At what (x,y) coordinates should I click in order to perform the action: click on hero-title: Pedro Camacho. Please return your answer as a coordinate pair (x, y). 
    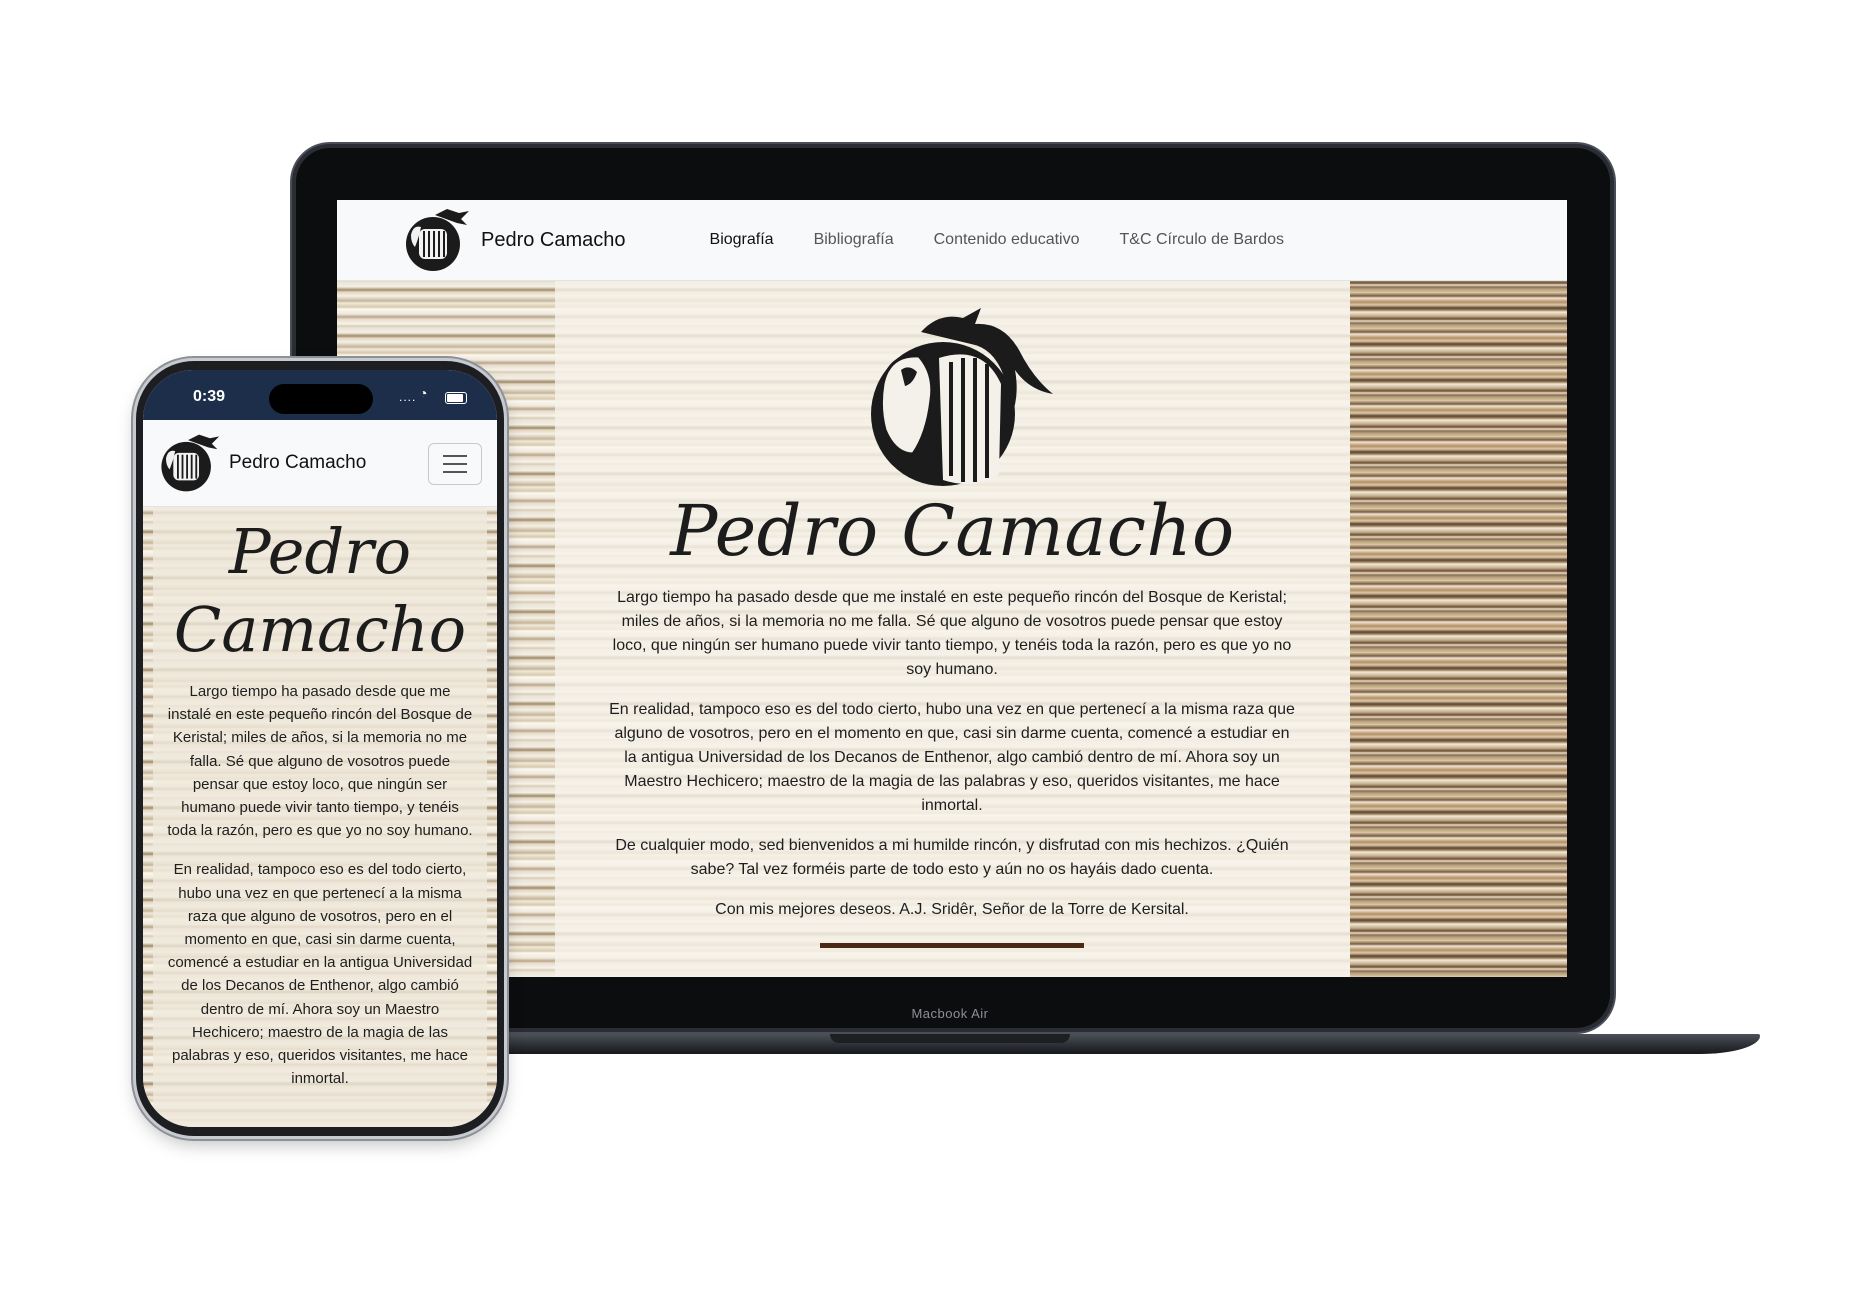
    Looking at the image, I should click on (952, 531).